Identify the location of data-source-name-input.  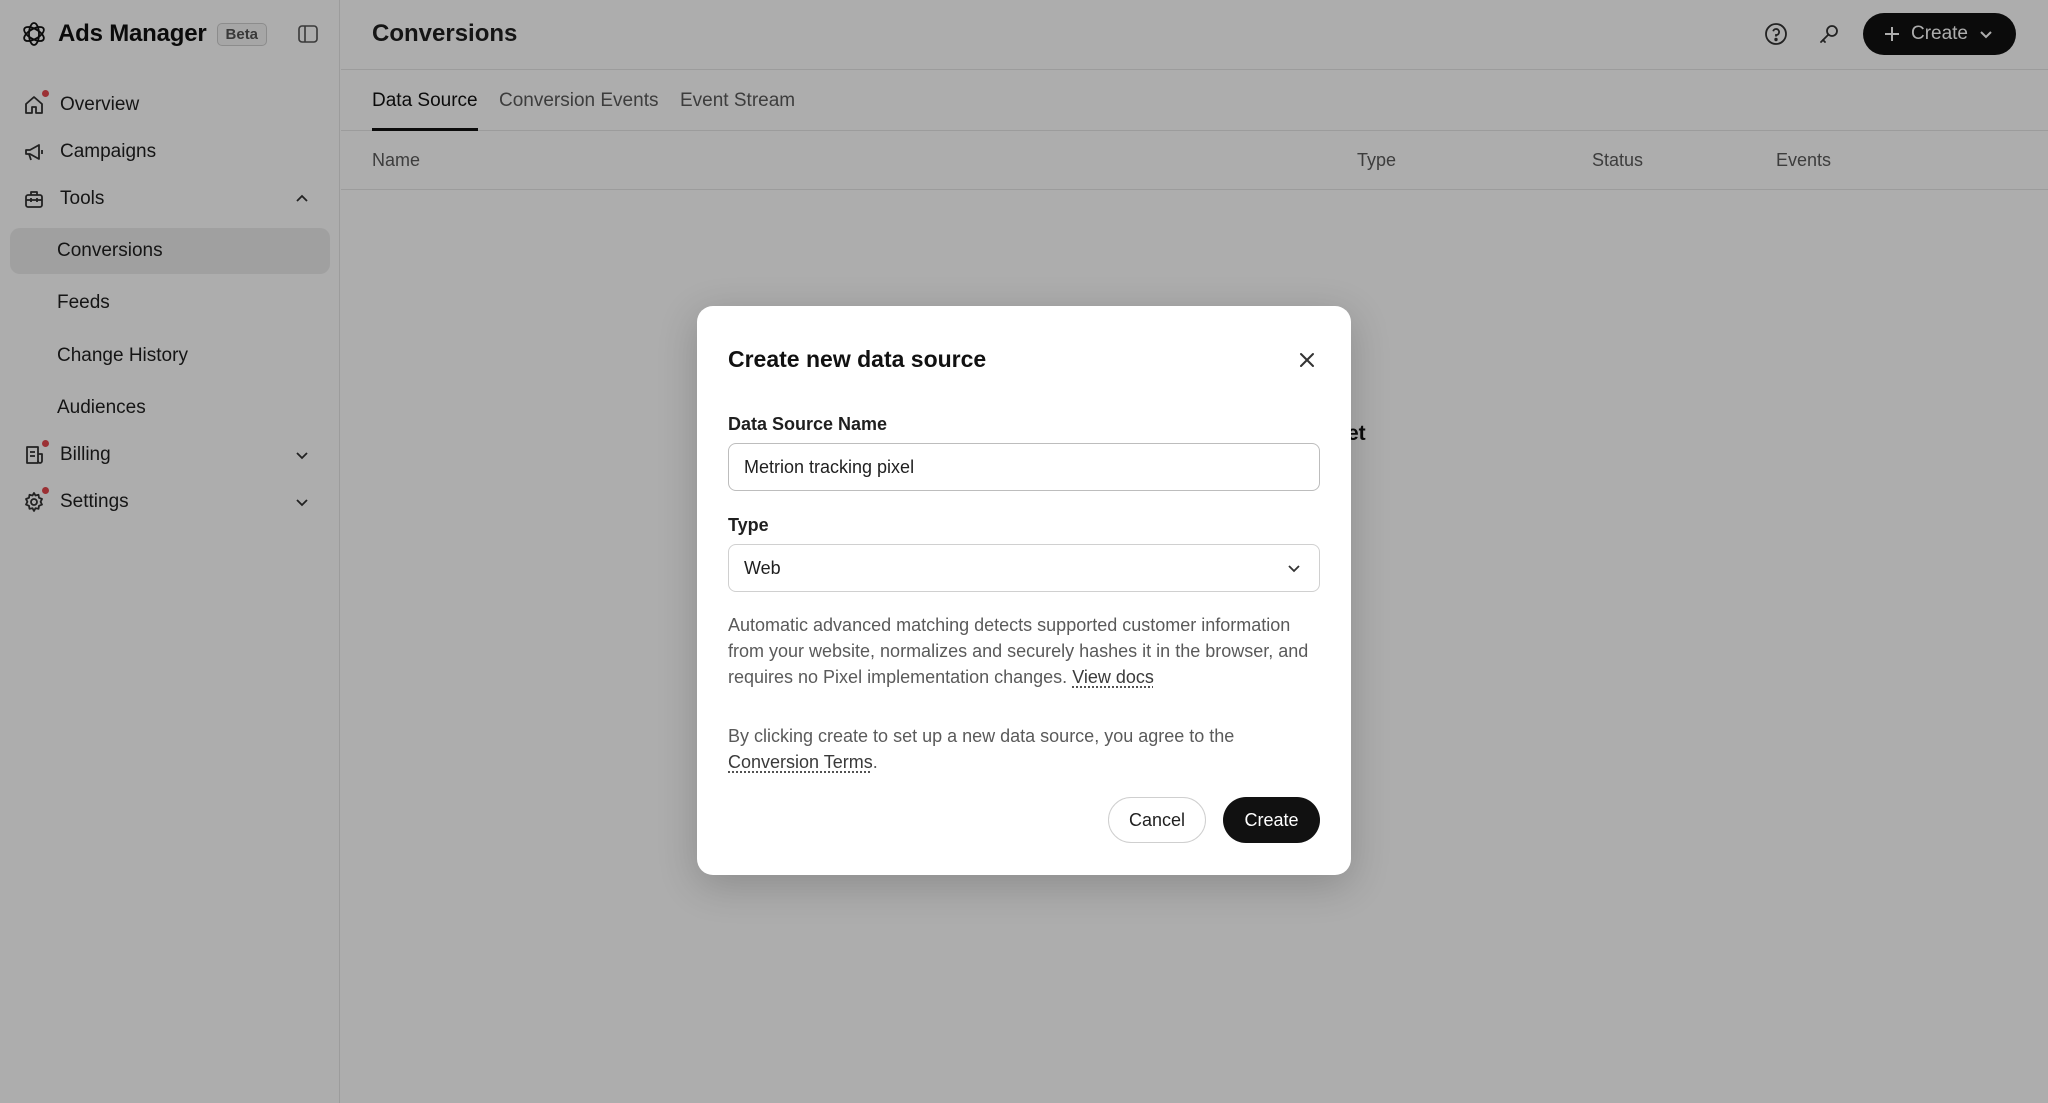
(1024, 467).